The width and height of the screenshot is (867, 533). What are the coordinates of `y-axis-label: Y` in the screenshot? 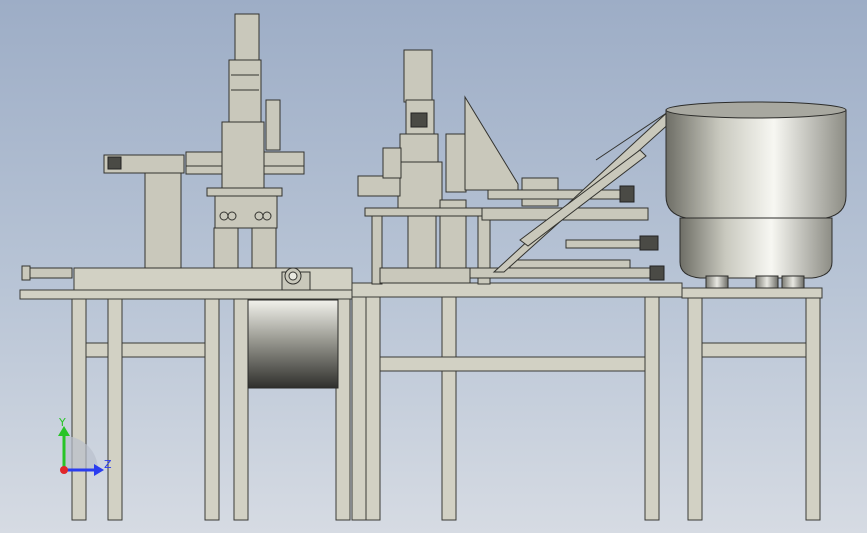 It's located at (62, 422).